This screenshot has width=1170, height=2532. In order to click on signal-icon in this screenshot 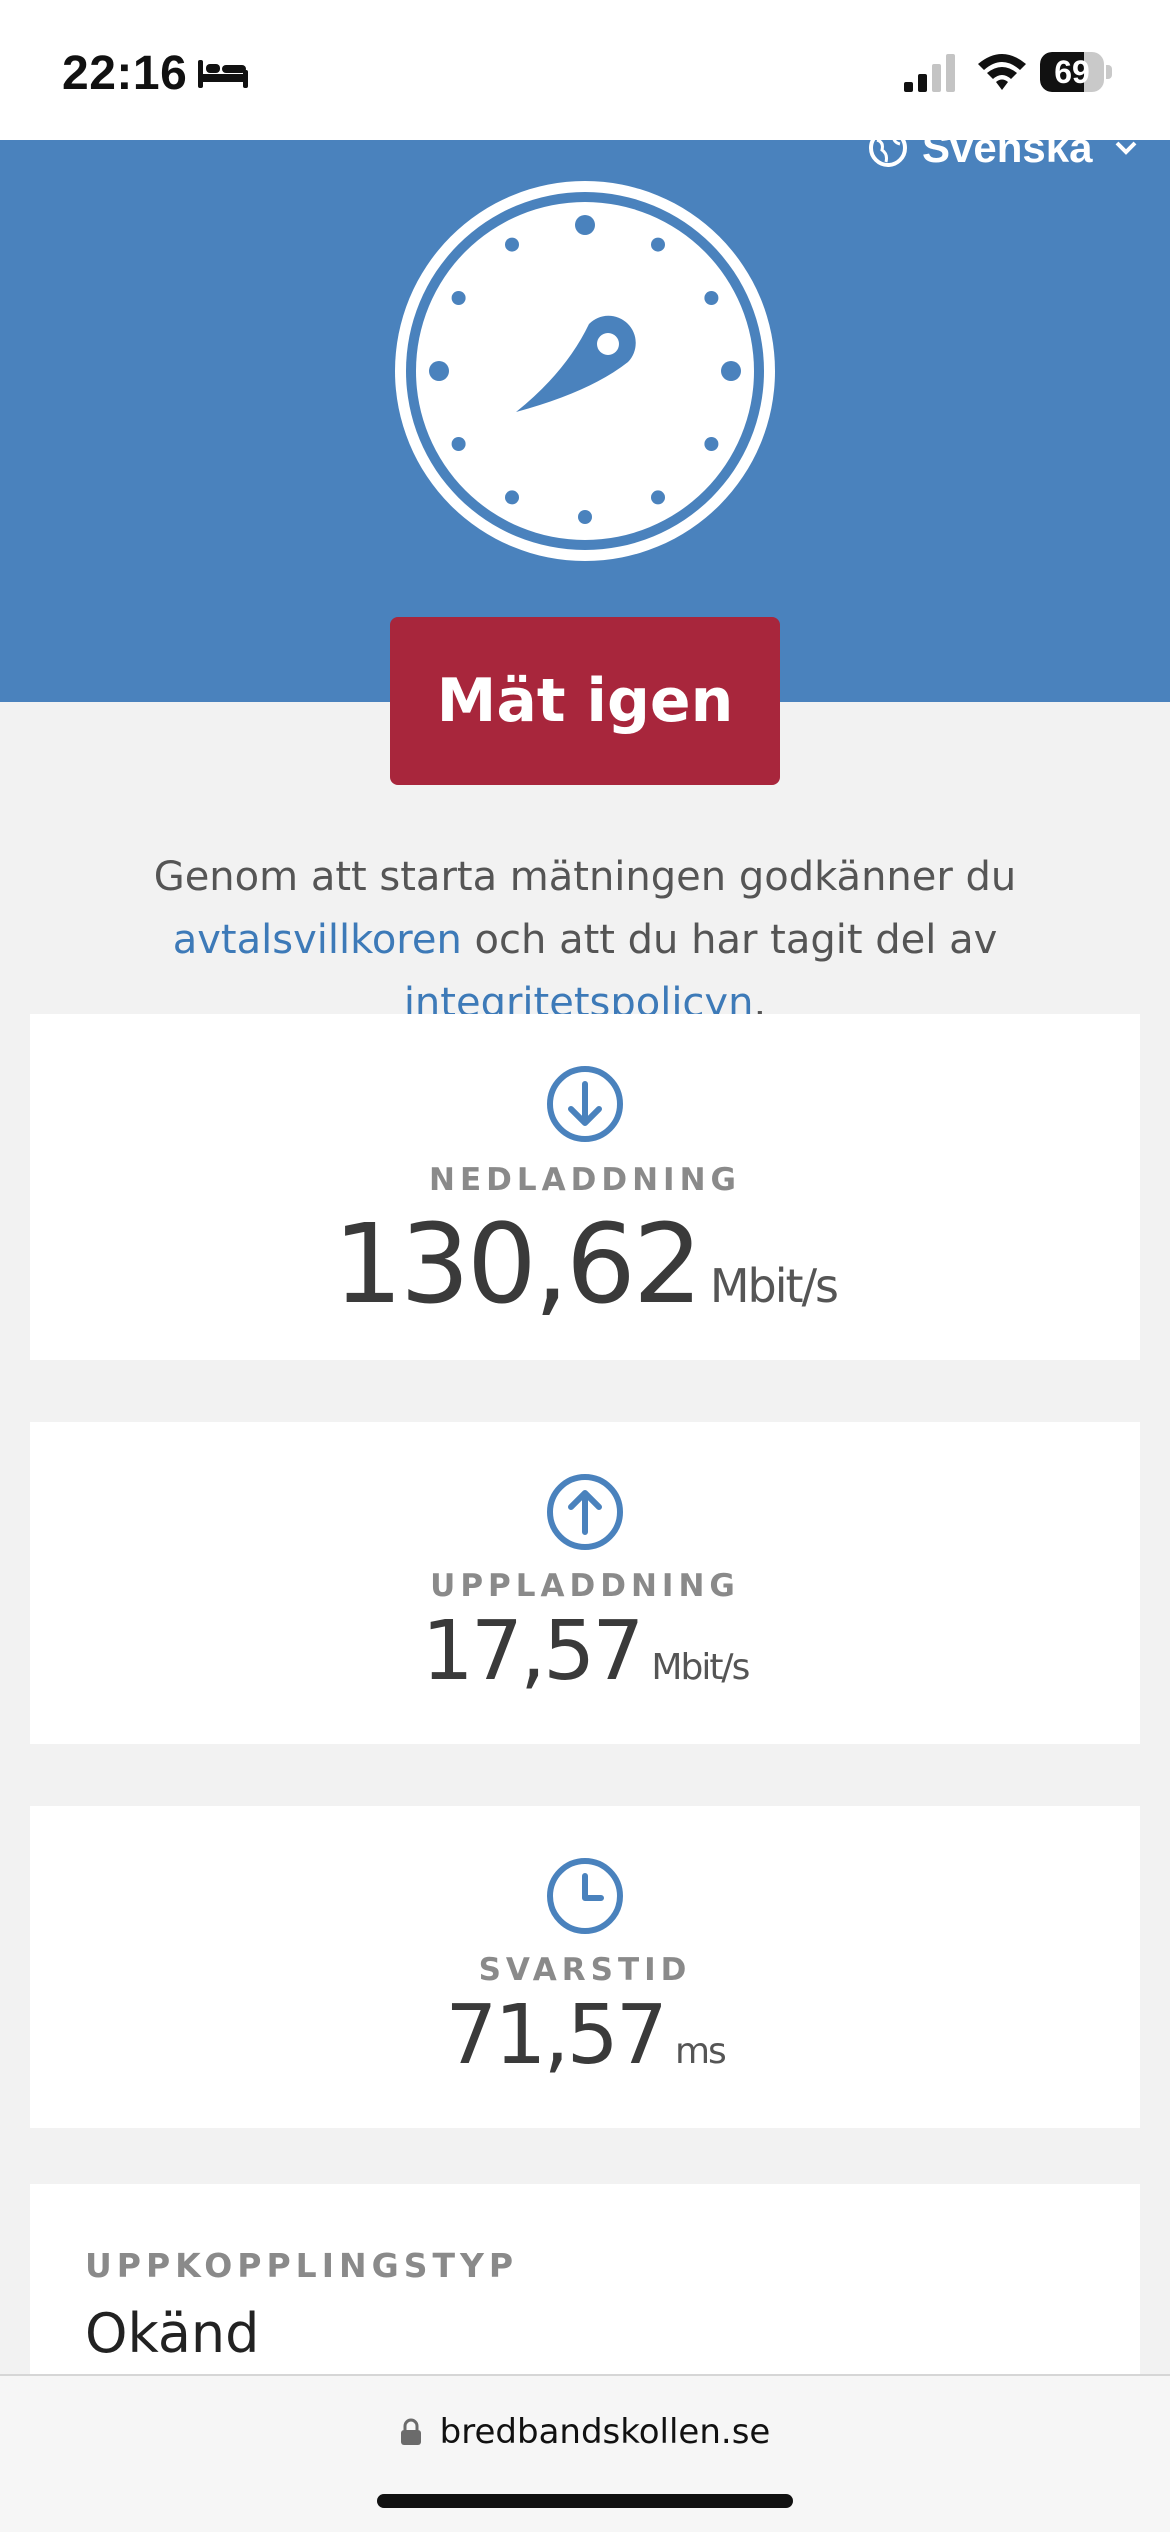, I will do `click(929, 73)`.